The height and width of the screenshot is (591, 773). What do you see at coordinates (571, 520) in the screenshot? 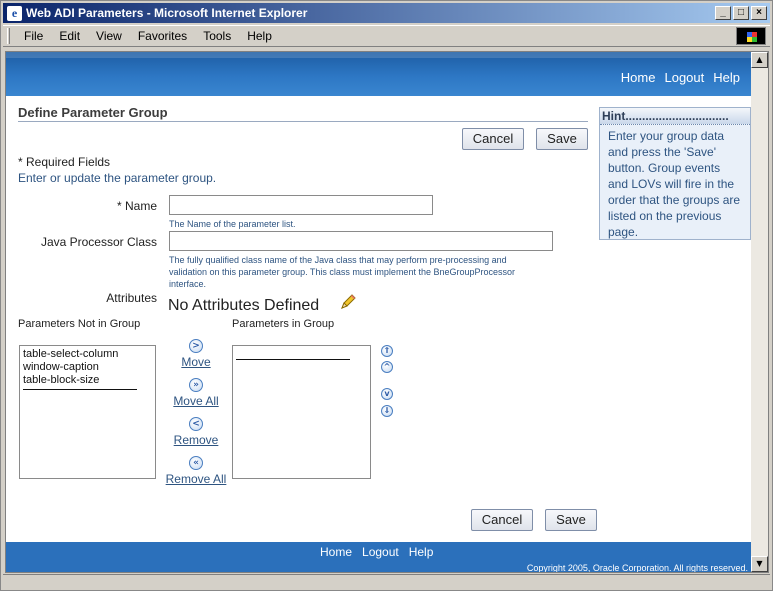
I see `save-button-bottom: Save` at bounding box center [571, 520].